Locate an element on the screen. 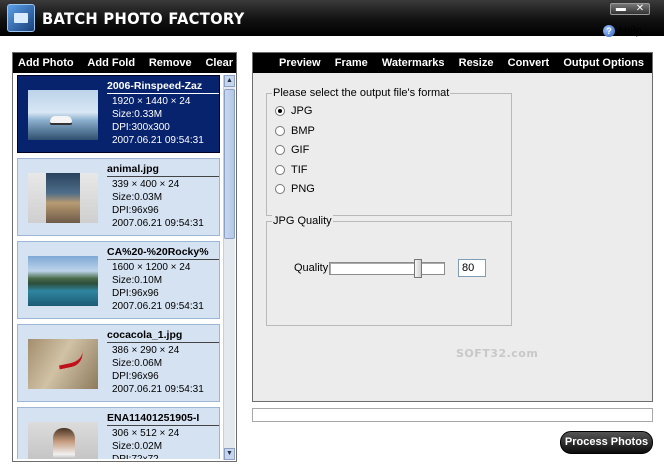 The height and width of the screenshot is (476, 664). photo-size: Size:0.06M is located at coordinates (137, 363).